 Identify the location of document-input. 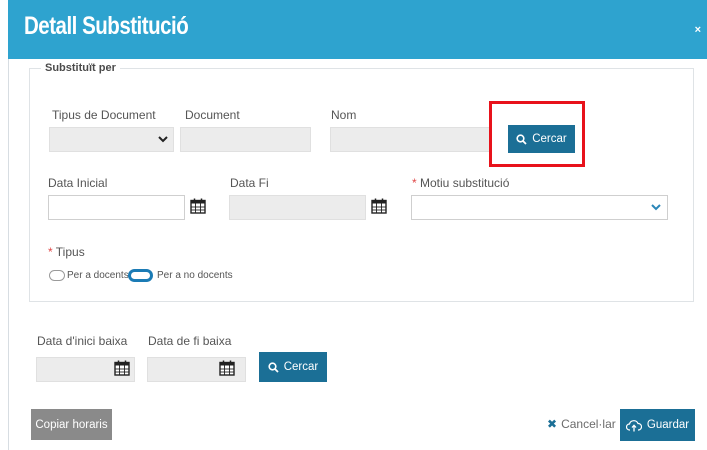
(245, 139).